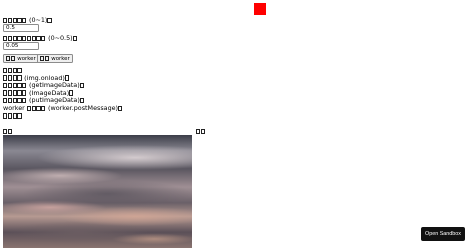 This screenshot has width=474, height=248. What do you see at coordinates (60, 38) in the screenshot?
I see `threshold-range: (0~0.5)` at bounding box center [60, 38].